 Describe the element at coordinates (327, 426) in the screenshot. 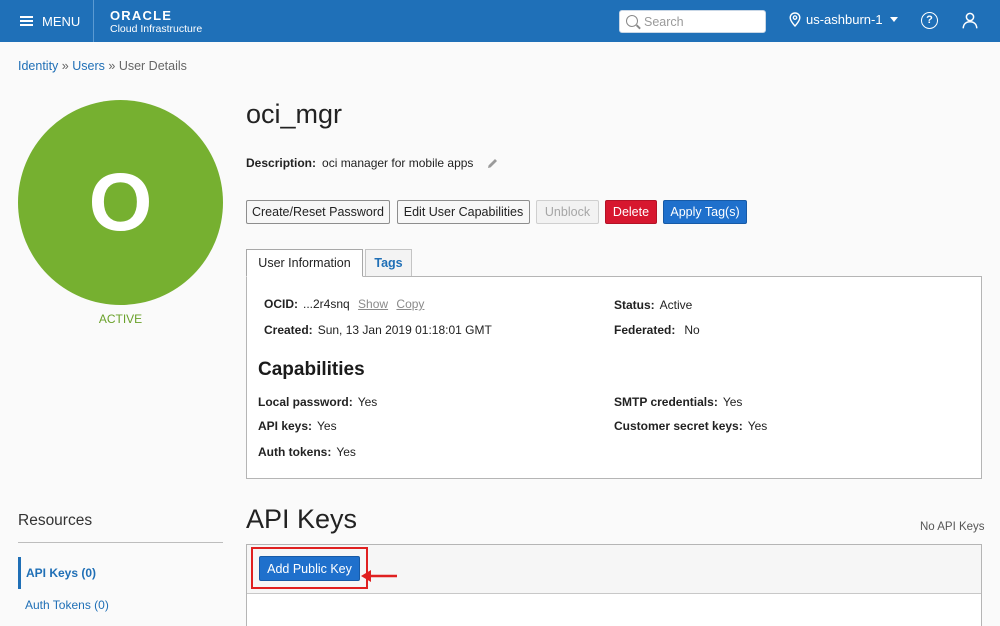

I see `api-keys-capability-value: Yes` at that location.